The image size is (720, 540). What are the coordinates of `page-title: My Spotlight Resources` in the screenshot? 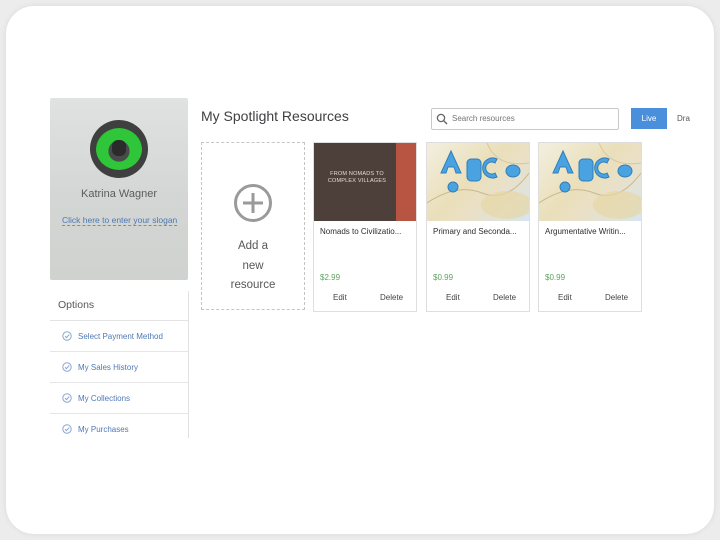 It's located at (275, 116).